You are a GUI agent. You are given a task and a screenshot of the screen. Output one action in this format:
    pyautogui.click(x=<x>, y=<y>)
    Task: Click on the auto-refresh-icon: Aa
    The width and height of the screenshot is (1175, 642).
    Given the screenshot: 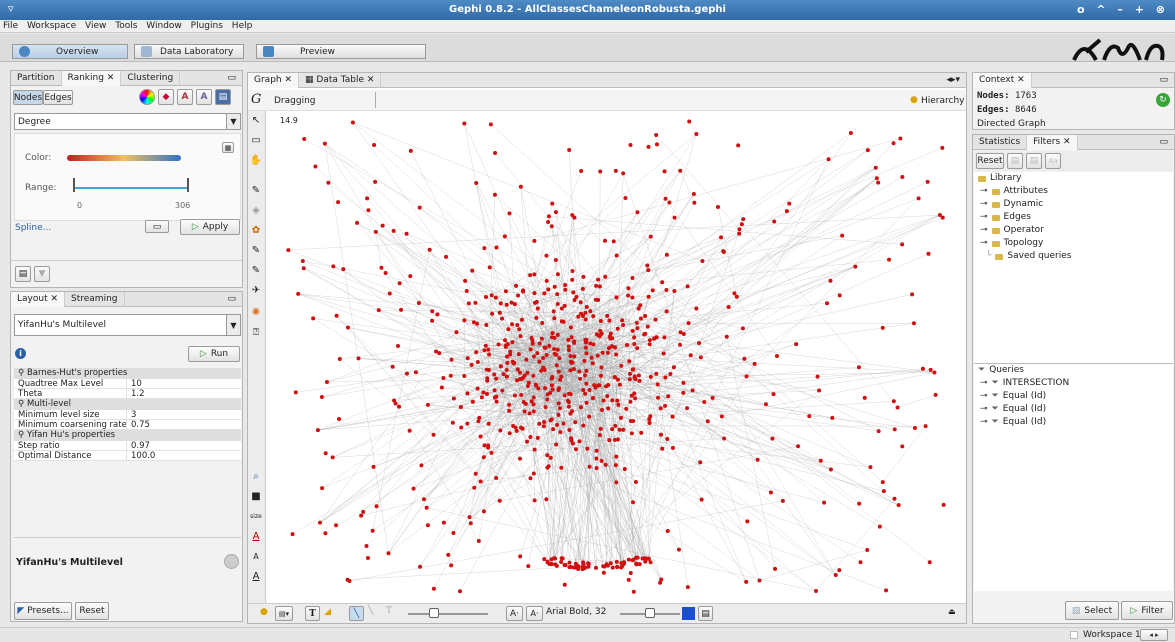 What is the action you would take?
    pyautogui.click(x=1053, y=161)
    